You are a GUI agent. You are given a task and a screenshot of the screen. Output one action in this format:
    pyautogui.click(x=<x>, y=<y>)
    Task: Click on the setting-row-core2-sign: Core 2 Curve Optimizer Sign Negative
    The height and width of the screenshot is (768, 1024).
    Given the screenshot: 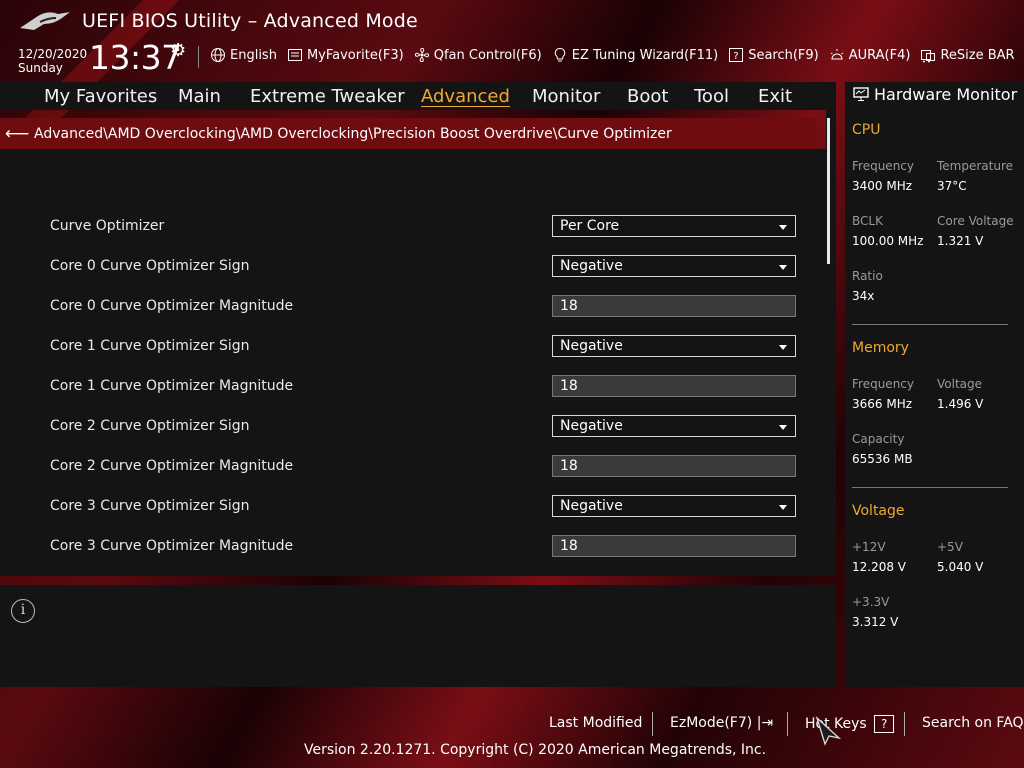 What is the action you would take?
    pyautogui.click(x=424, y=427)
    